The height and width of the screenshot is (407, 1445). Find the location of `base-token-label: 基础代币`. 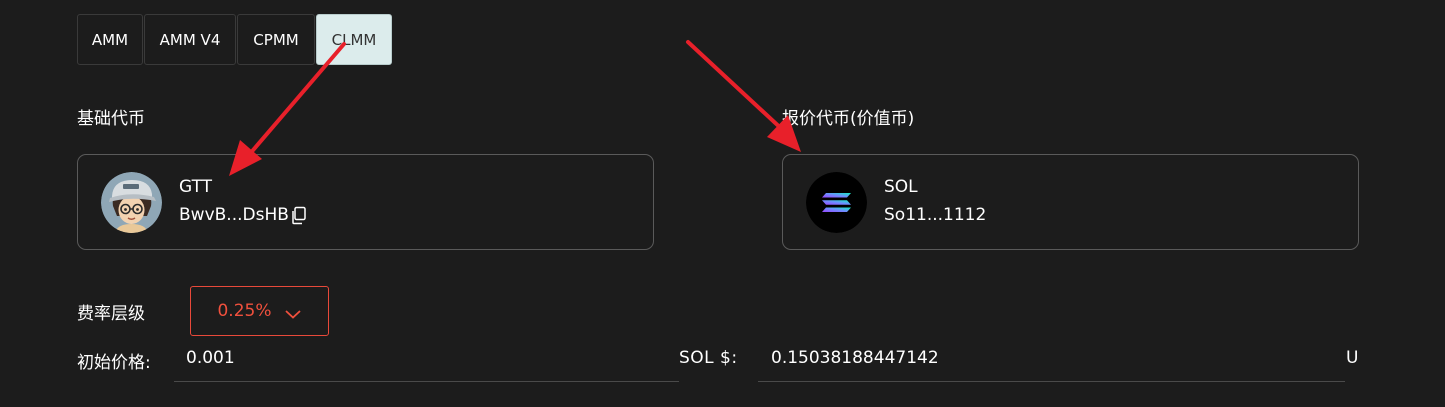

base-token-label: 基础代币 is located at coordinates (111, 119).